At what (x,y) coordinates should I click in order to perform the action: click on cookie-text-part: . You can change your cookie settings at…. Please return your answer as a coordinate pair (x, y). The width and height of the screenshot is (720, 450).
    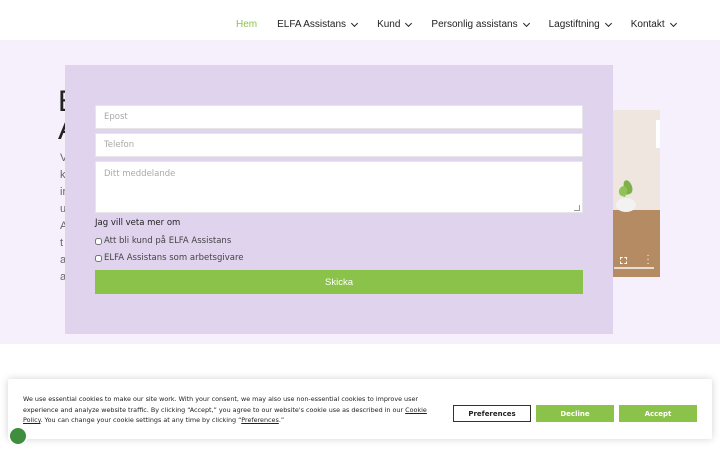
    Looking at the image, I should click on (141, 420).